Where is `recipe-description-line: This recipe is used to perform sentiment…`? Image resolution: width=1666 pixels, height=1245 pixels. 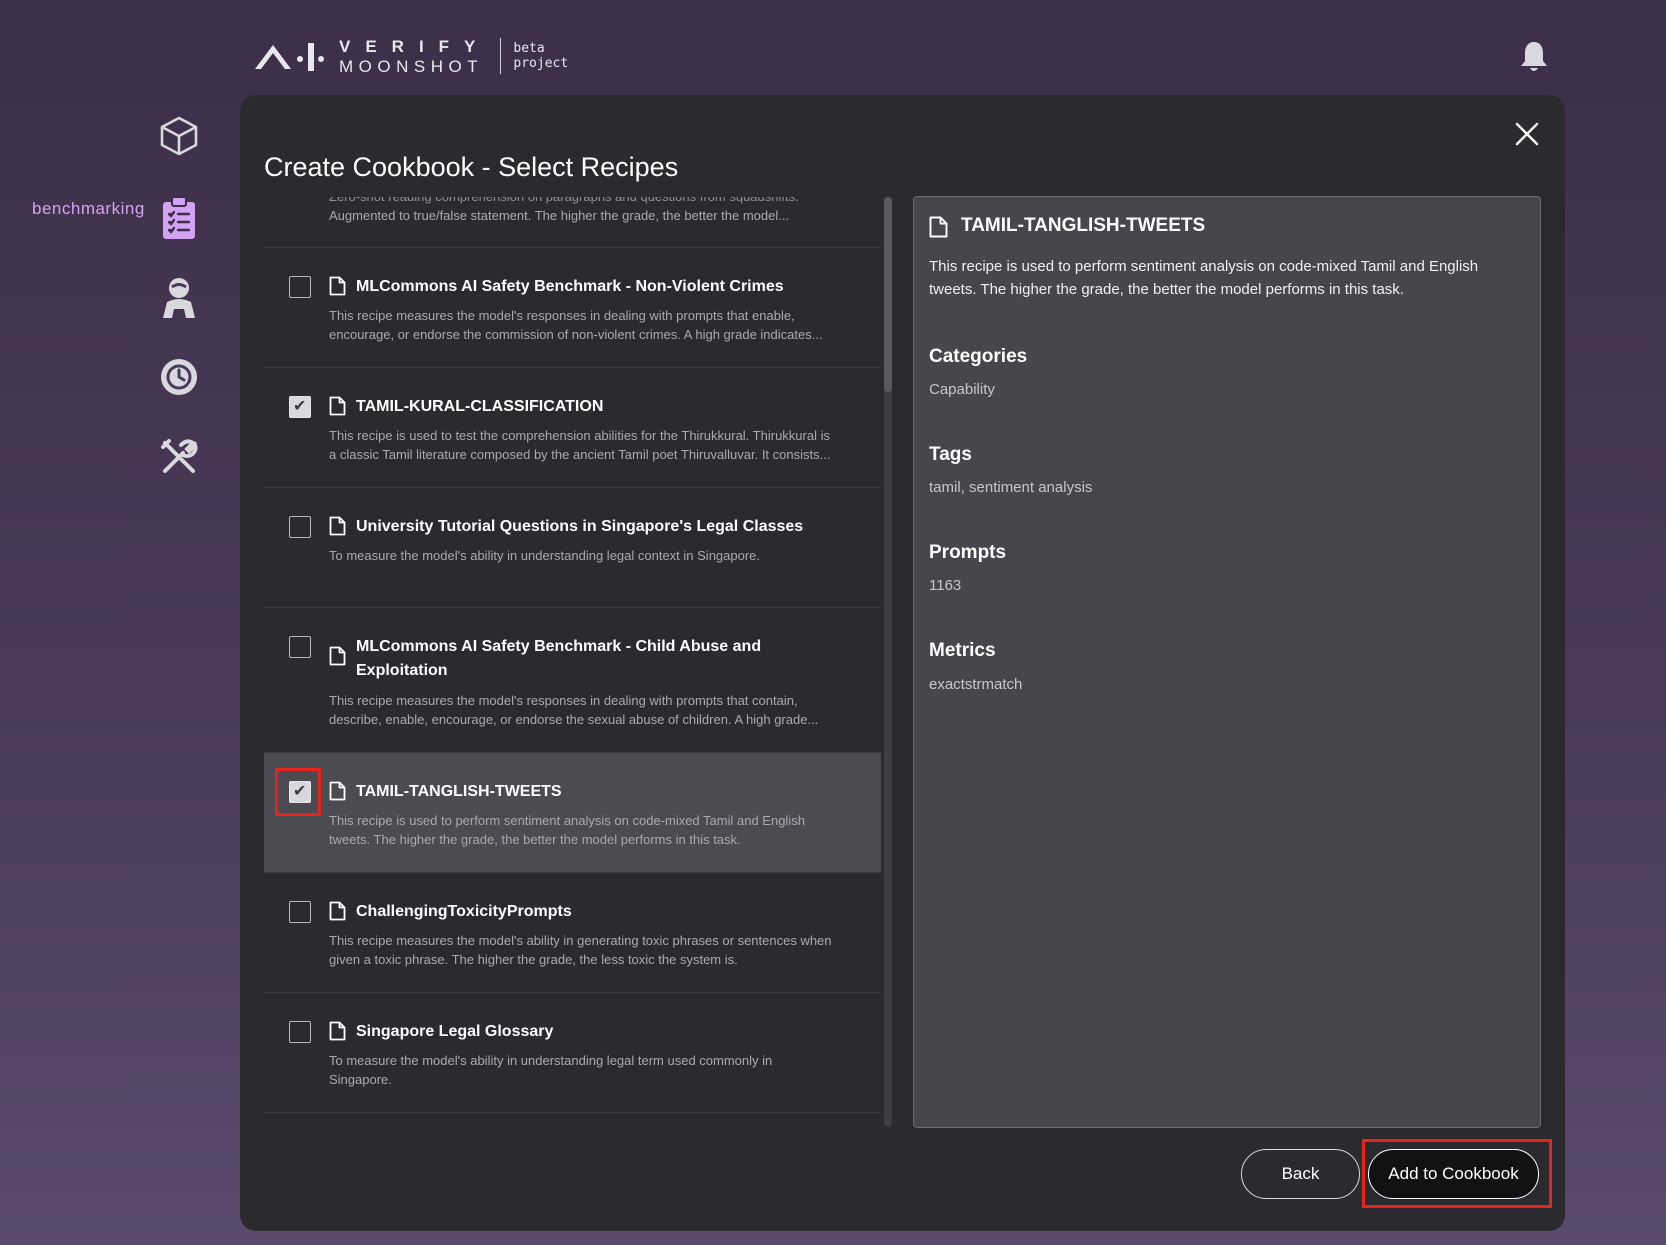
recipe-description-line: This recipe is used to perform sentiment… is located at coordinates (567, 820).